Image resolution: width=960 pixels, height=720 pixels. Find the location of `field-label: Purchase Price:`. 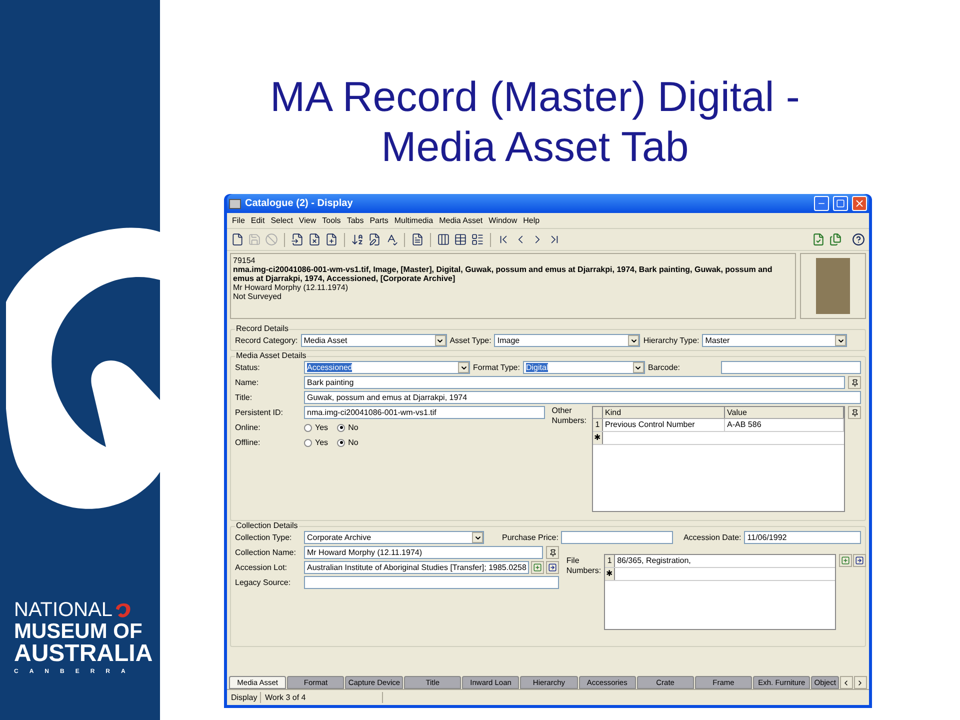

field-label: Purchase Price: is located at coordinates (530, 537).